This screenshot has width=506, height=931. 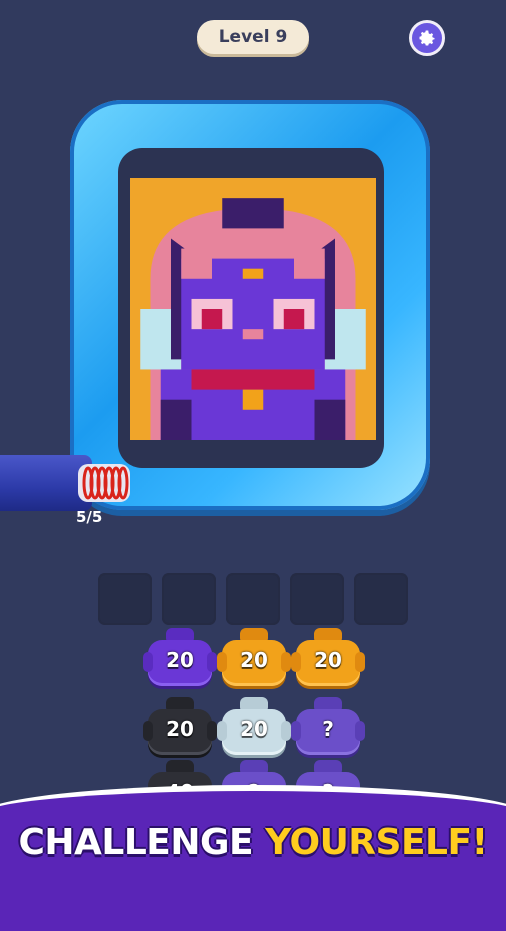 What do you see at coordinates (104, 483) in the screenshot?
I see `thread-coil-icon` at bounding box center [104, 483].